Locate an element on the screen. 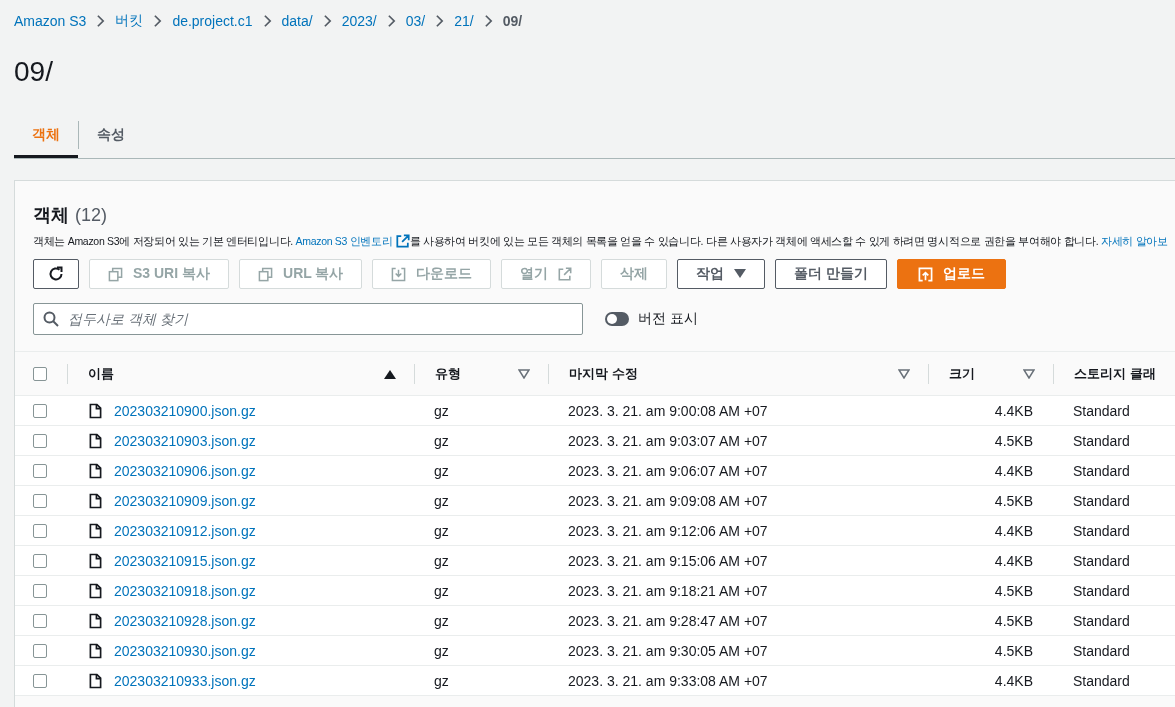 The width and height of the screenshot is (1175, 707). breadcrumb-link: 21/ is located at coordinates (464, 21).